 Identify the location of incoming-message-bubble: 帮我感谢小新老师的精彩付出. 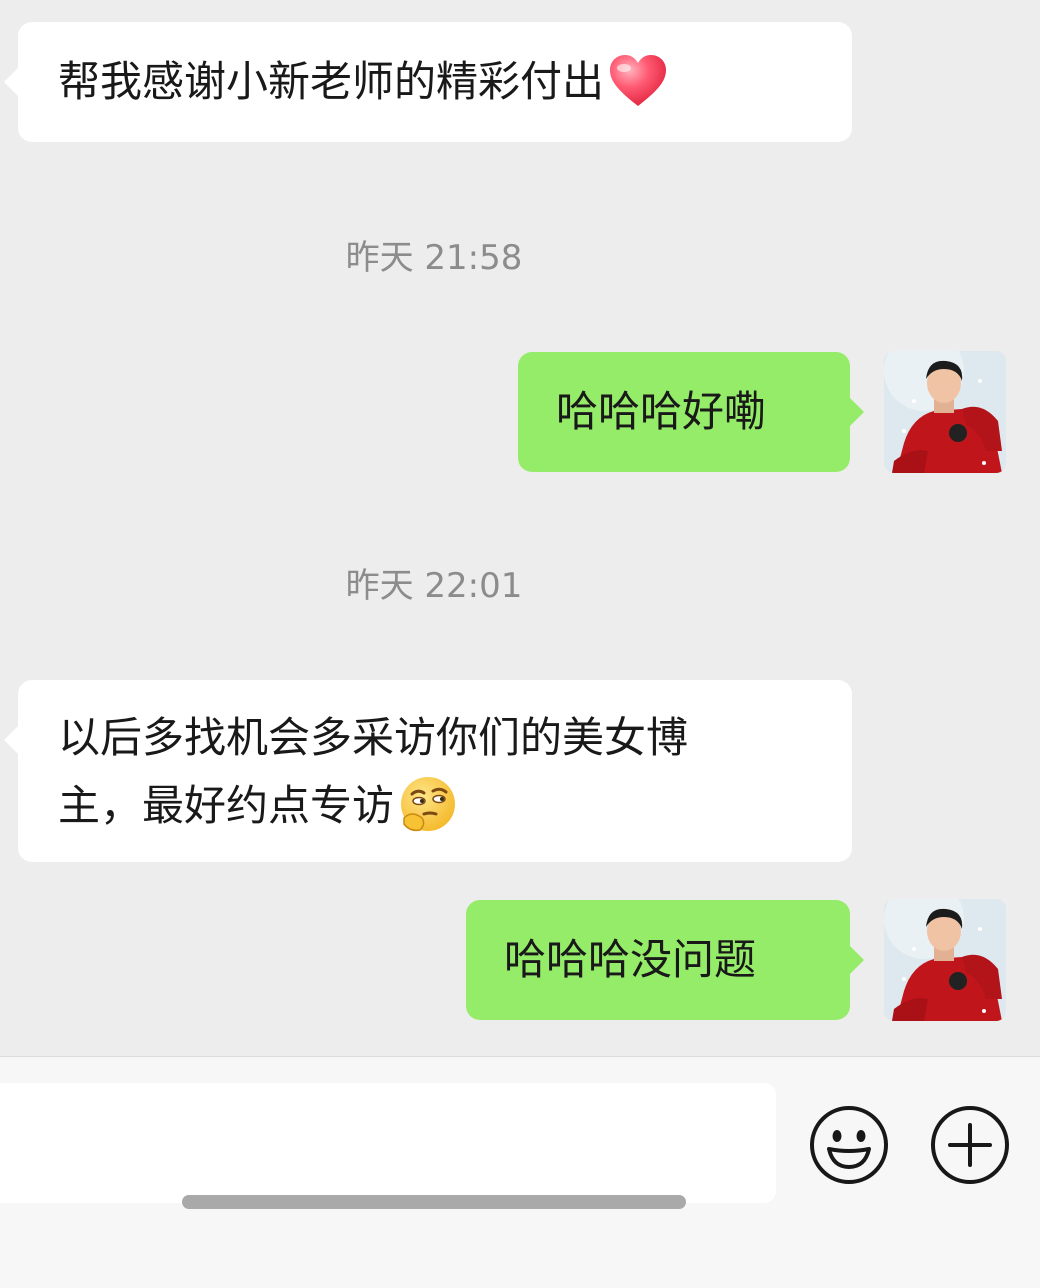
(428, 82).